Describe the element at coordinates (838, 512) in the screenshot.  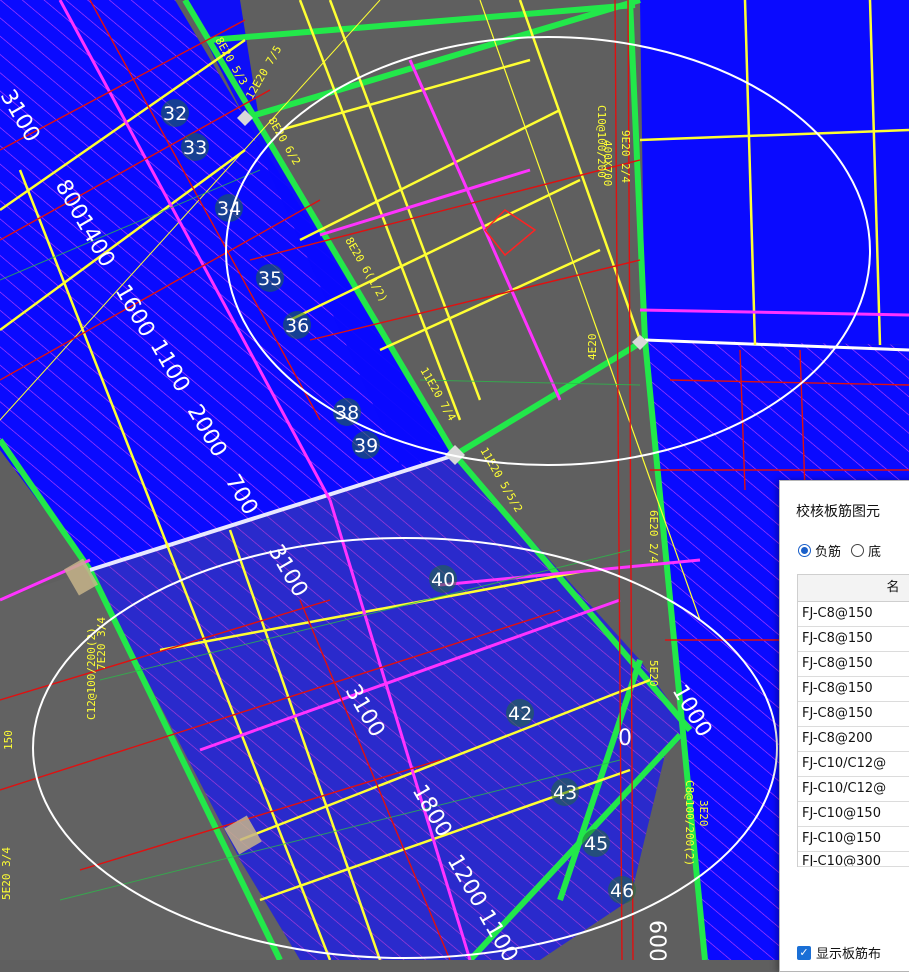
I see `panel-title: 校核板筋图元` at that location.